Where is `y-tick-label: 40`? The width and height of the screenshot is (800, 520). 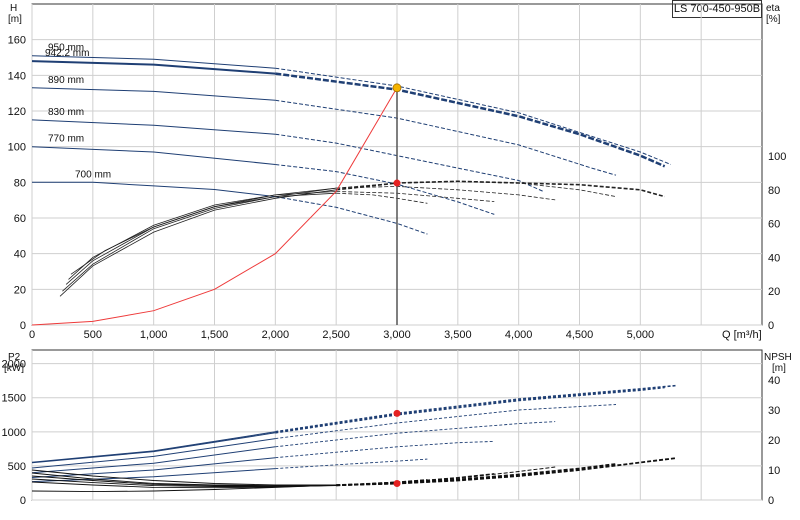
y-tick-label: 40 is located at coordinates (20, 255).